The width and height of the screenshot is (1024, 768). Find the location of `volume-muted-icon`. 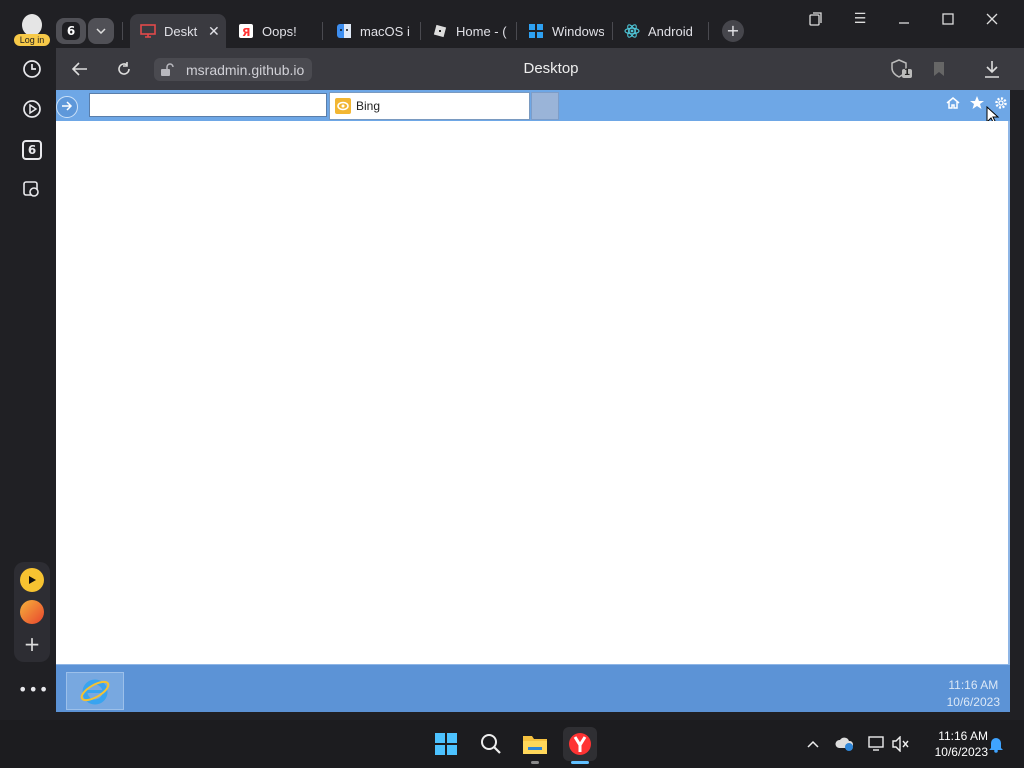

volume-muted-icon is located at coordinates (901, 744).